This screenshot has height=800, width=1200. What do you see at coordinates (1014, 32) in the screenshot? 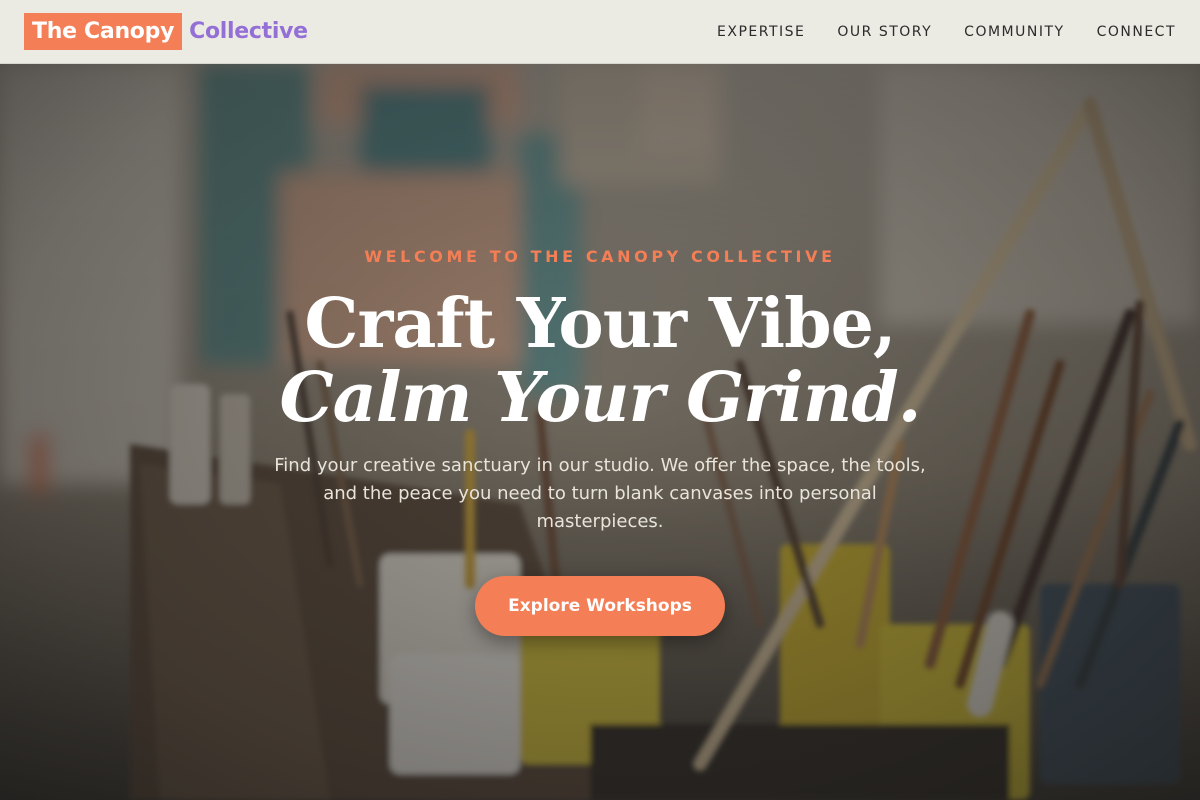
I see `nav-link-community: COMMUNITY` at bounding box center [1014, 32].